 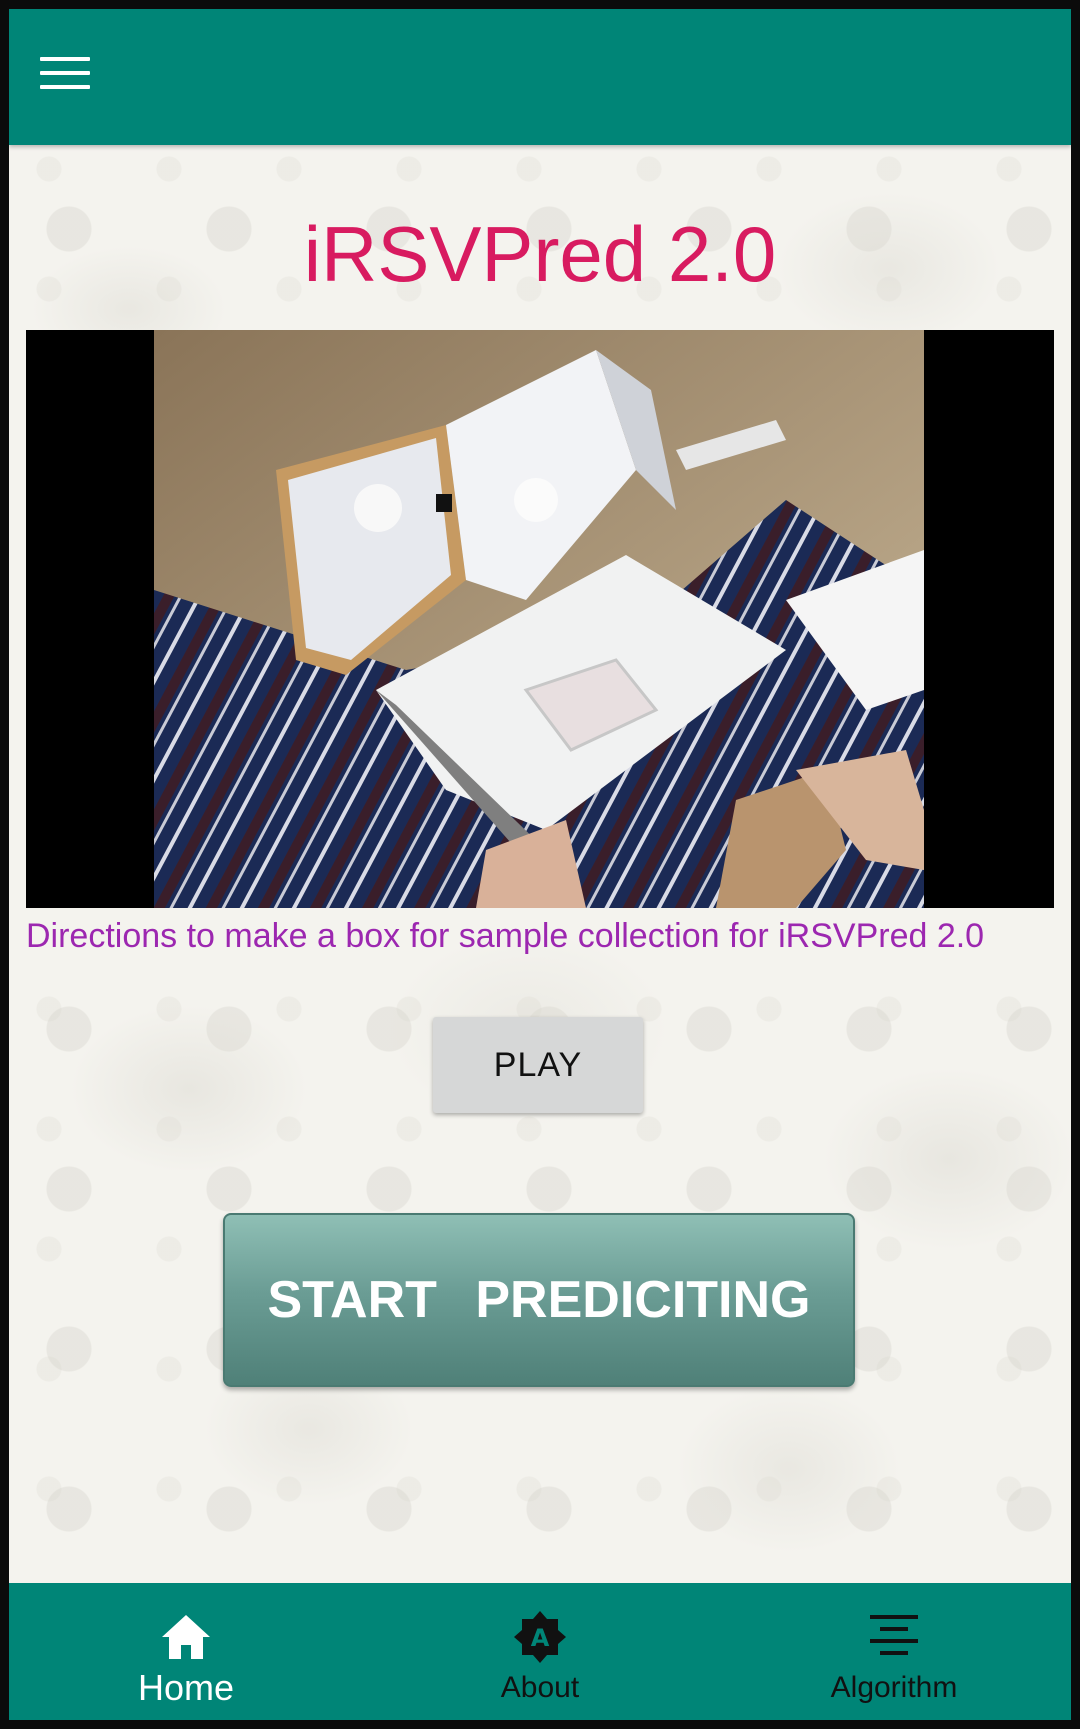 I want to click on about-badge-icon: A, so click(x=540, y=1637).